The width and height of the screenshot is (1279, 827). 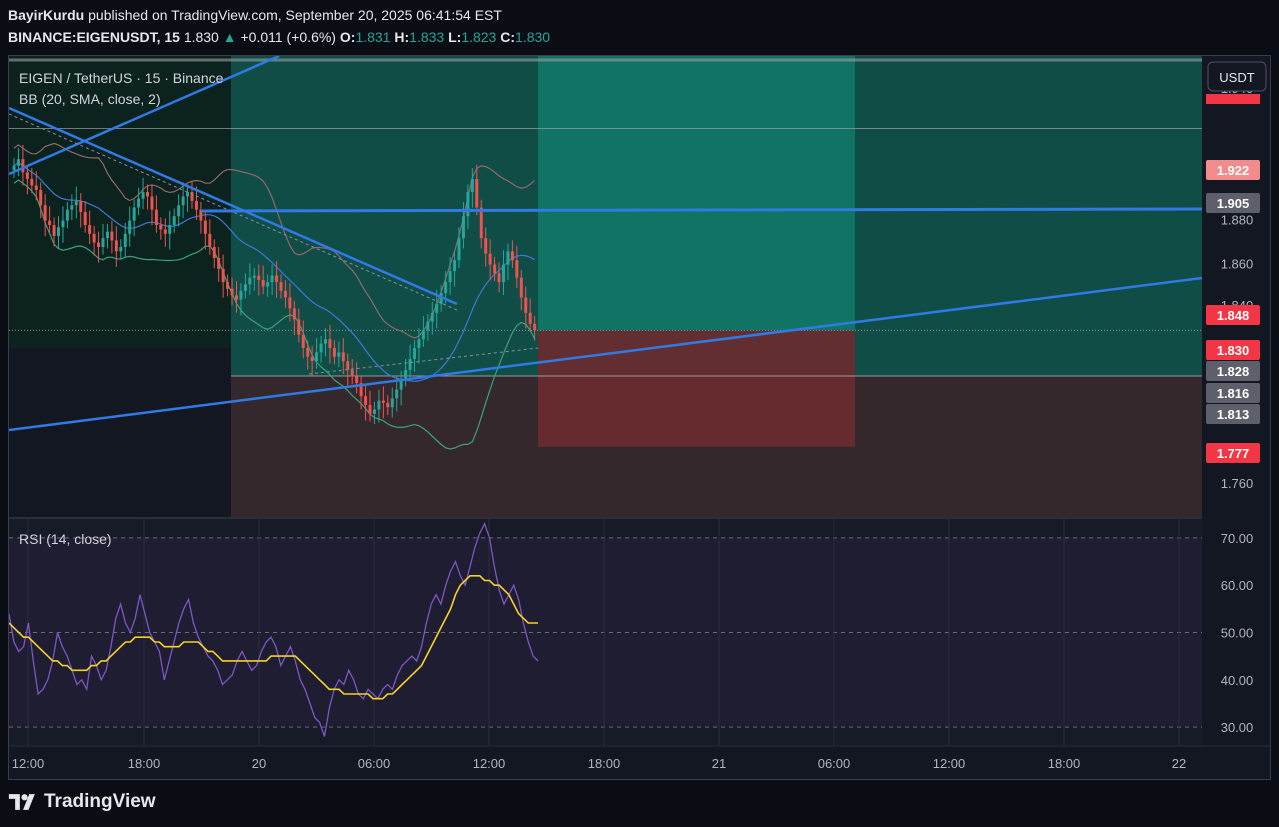 I want to click on currency-button: USDT, so click(x=1237, y=76).